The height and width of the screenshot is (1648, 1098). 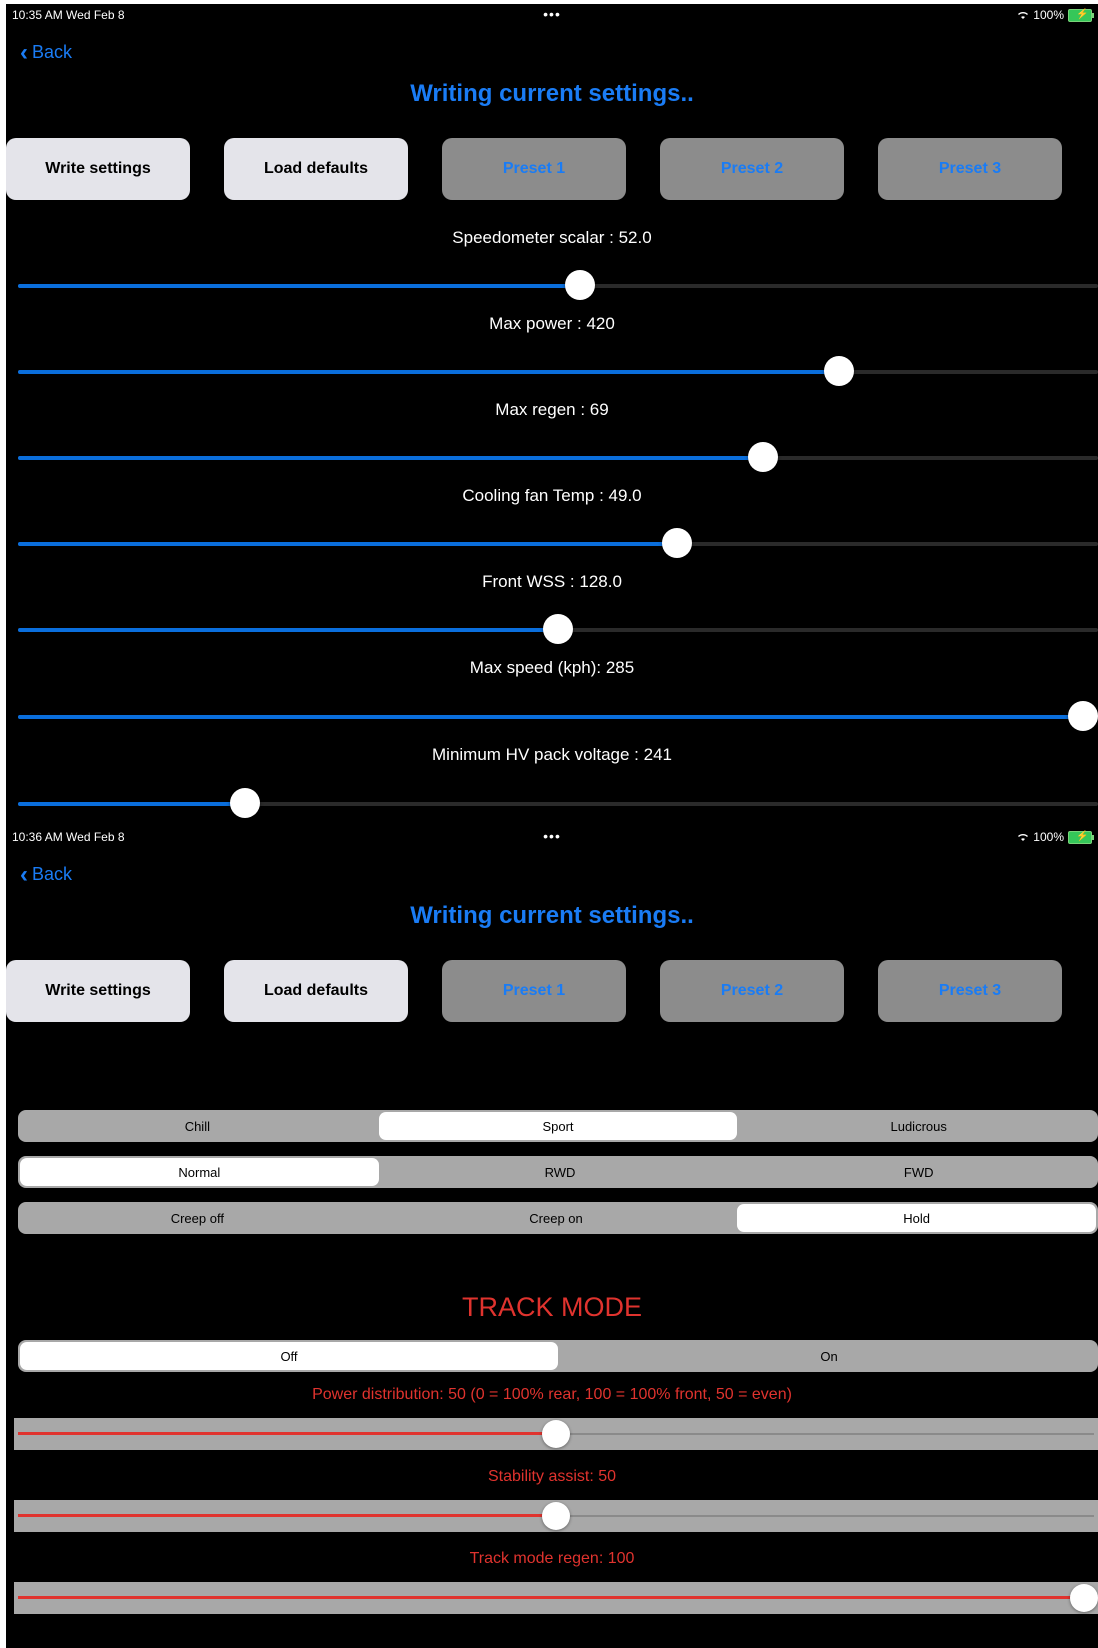 I want to click on status-bar: 10:36 AM Wed Feb 8 ••• 100% ⚡, so click(x=553, y=837).